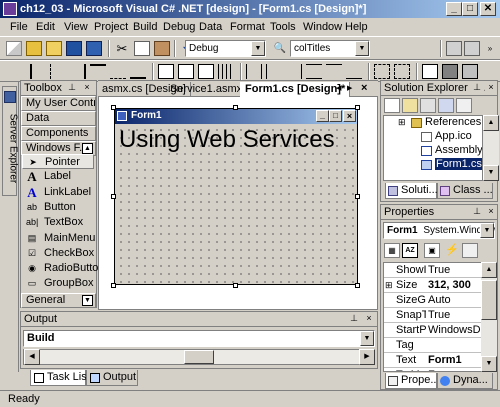  What do you see at coordinates (179, 27) in the screenshot?
I see `menu-debug: Debug` at bounding box center [179, 27].